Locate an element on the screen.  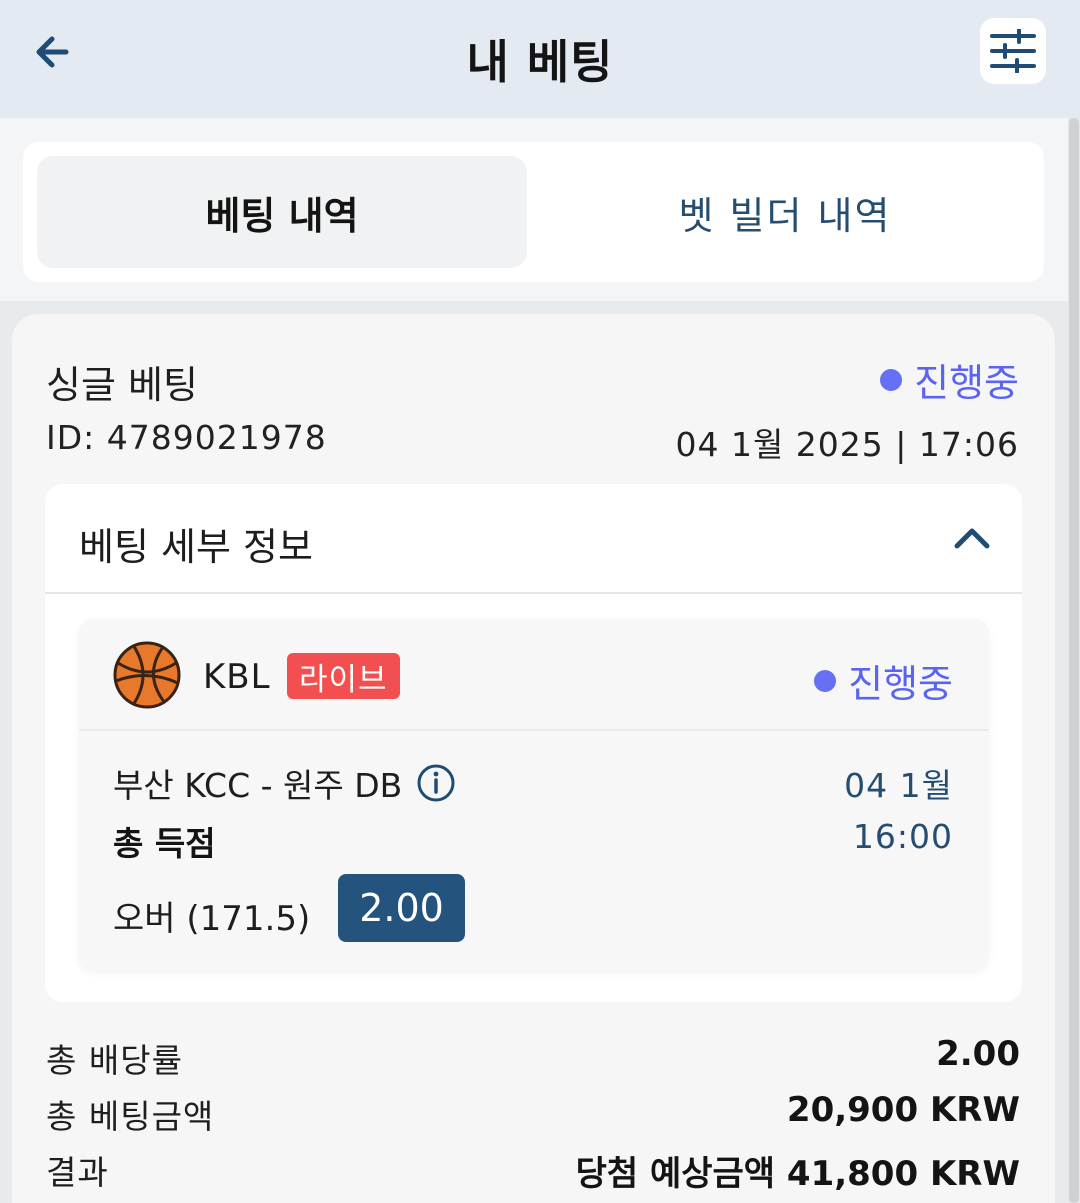
result-value: 당첨 예상금액 41,800 KRW is located at coordinates (797, 1174).